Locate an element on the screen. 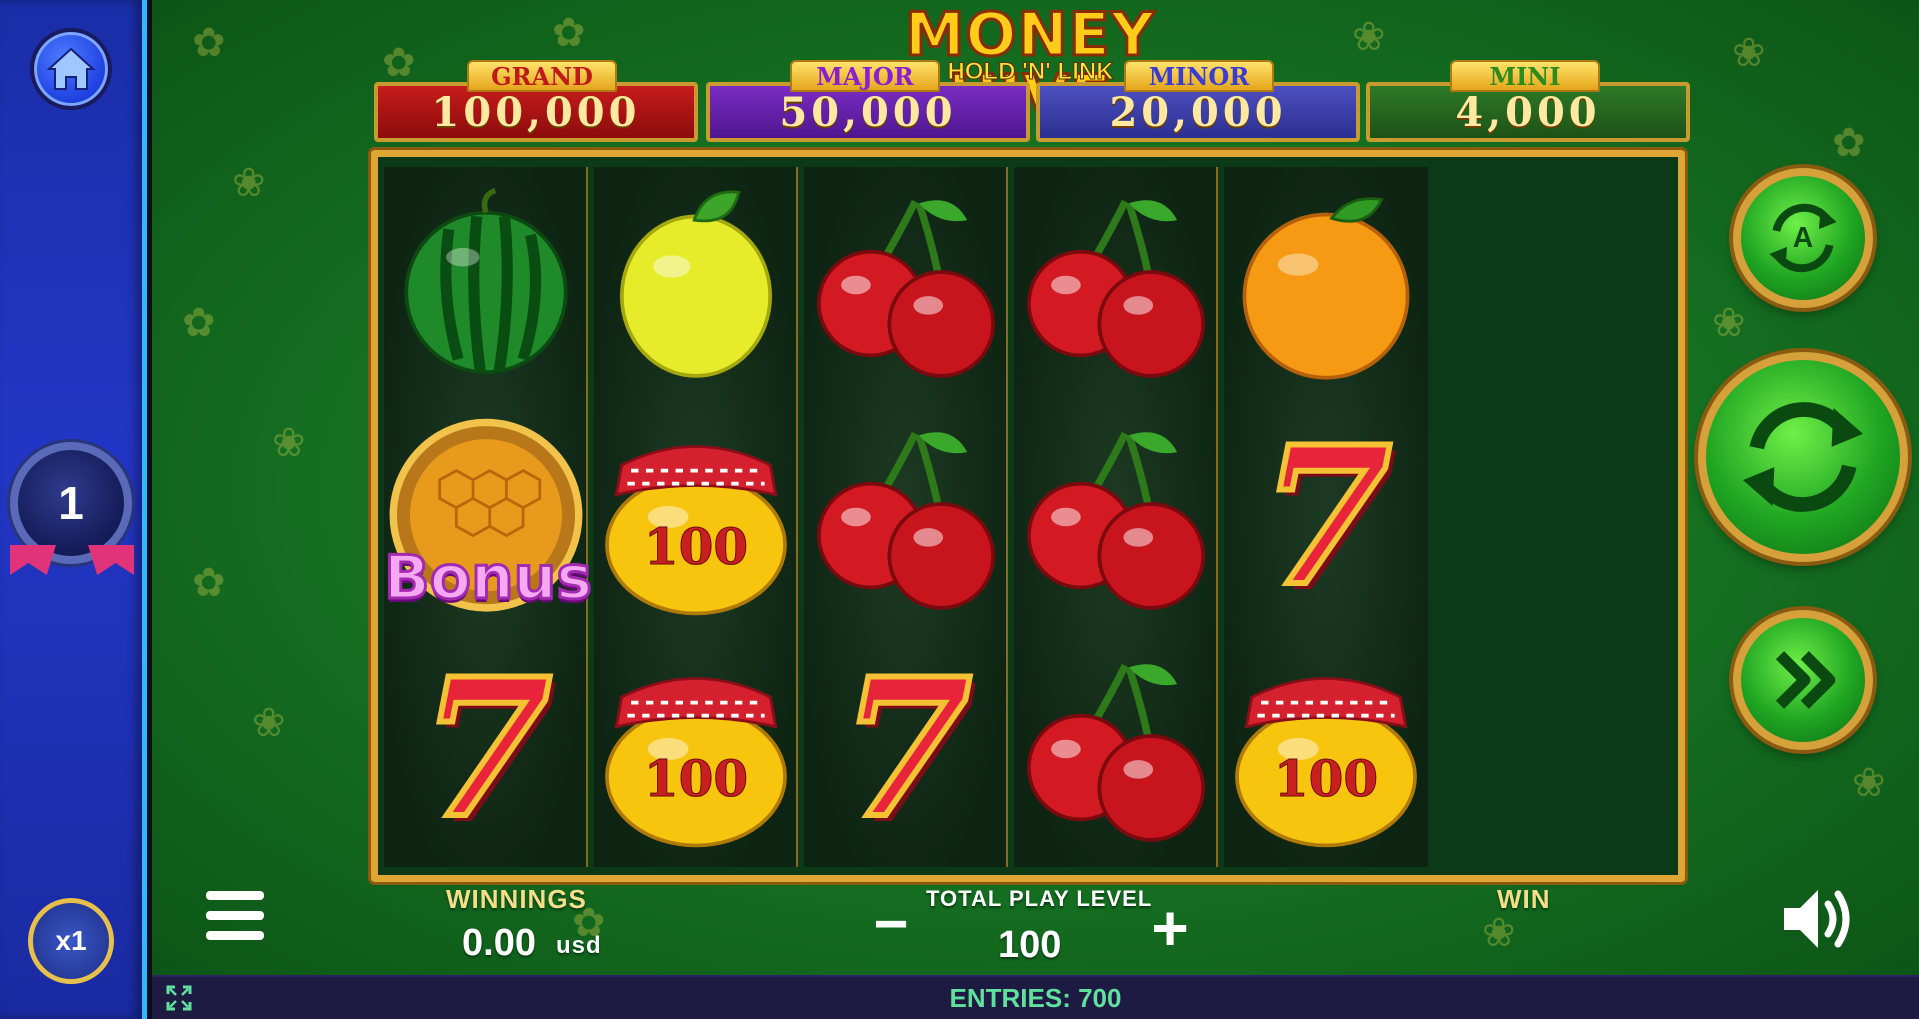 The image size is (1919, 1019). reel-column: Bonus 7 is located at coordinates (488, 517).